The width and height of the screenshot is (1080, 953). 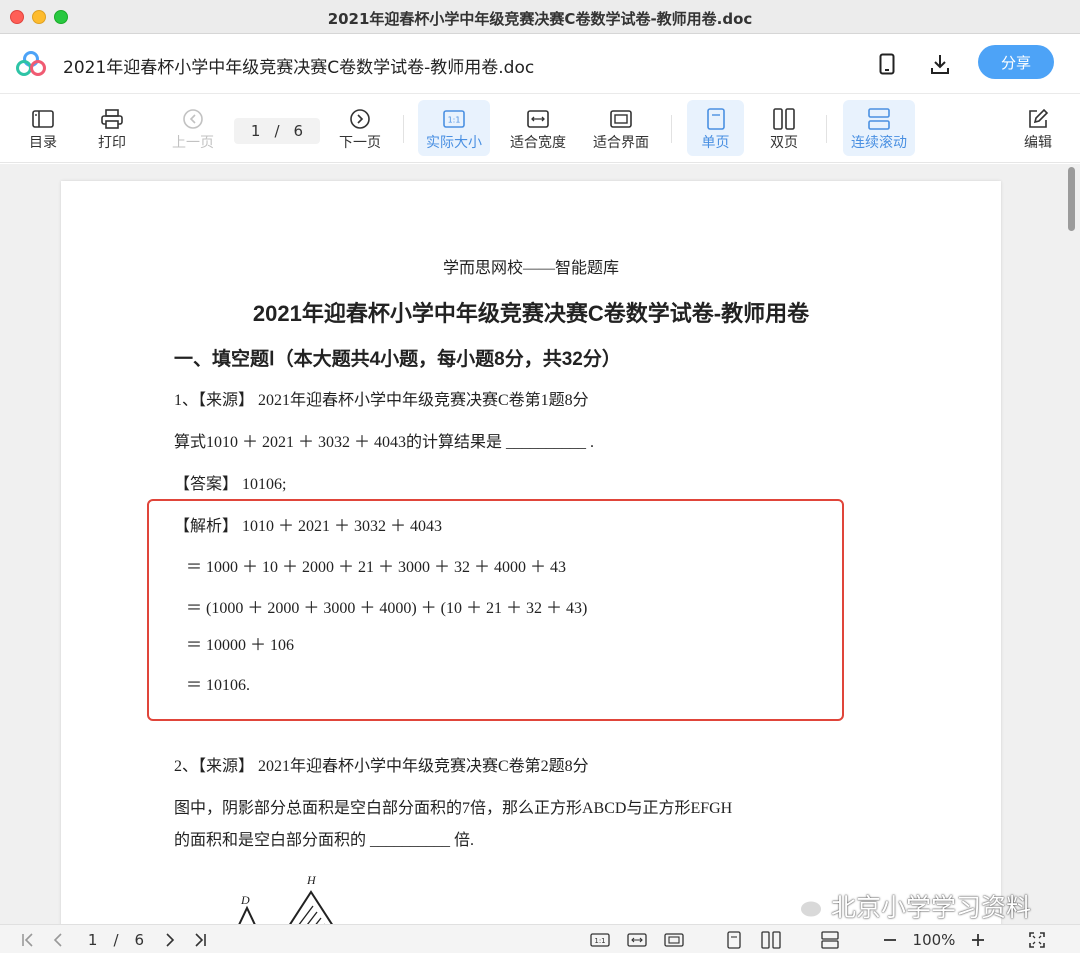 I want to click on fit-screen-button: 适合界面, so click(x=621, y=128).